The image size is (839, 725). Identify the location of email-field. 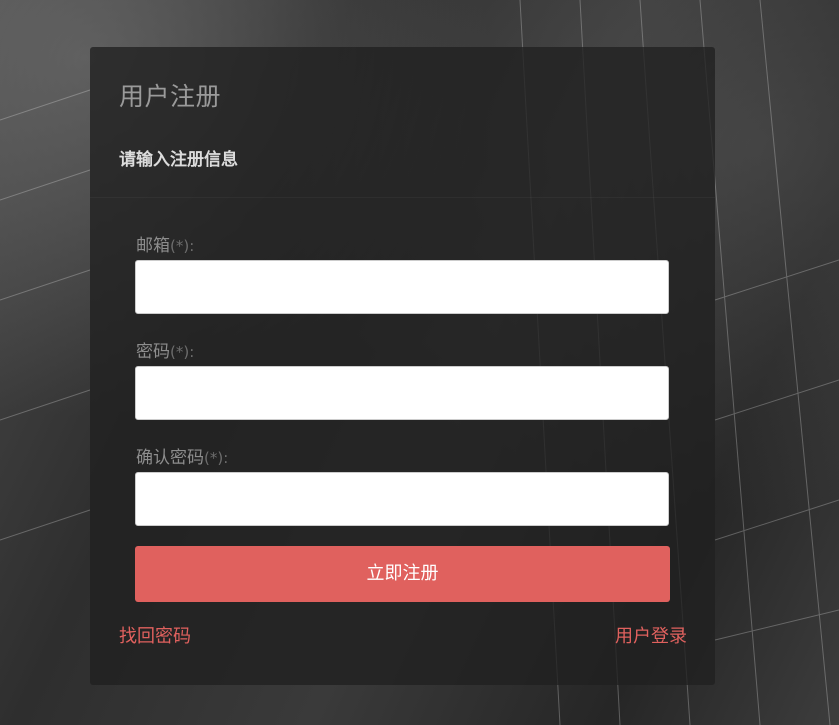
(402, 287).